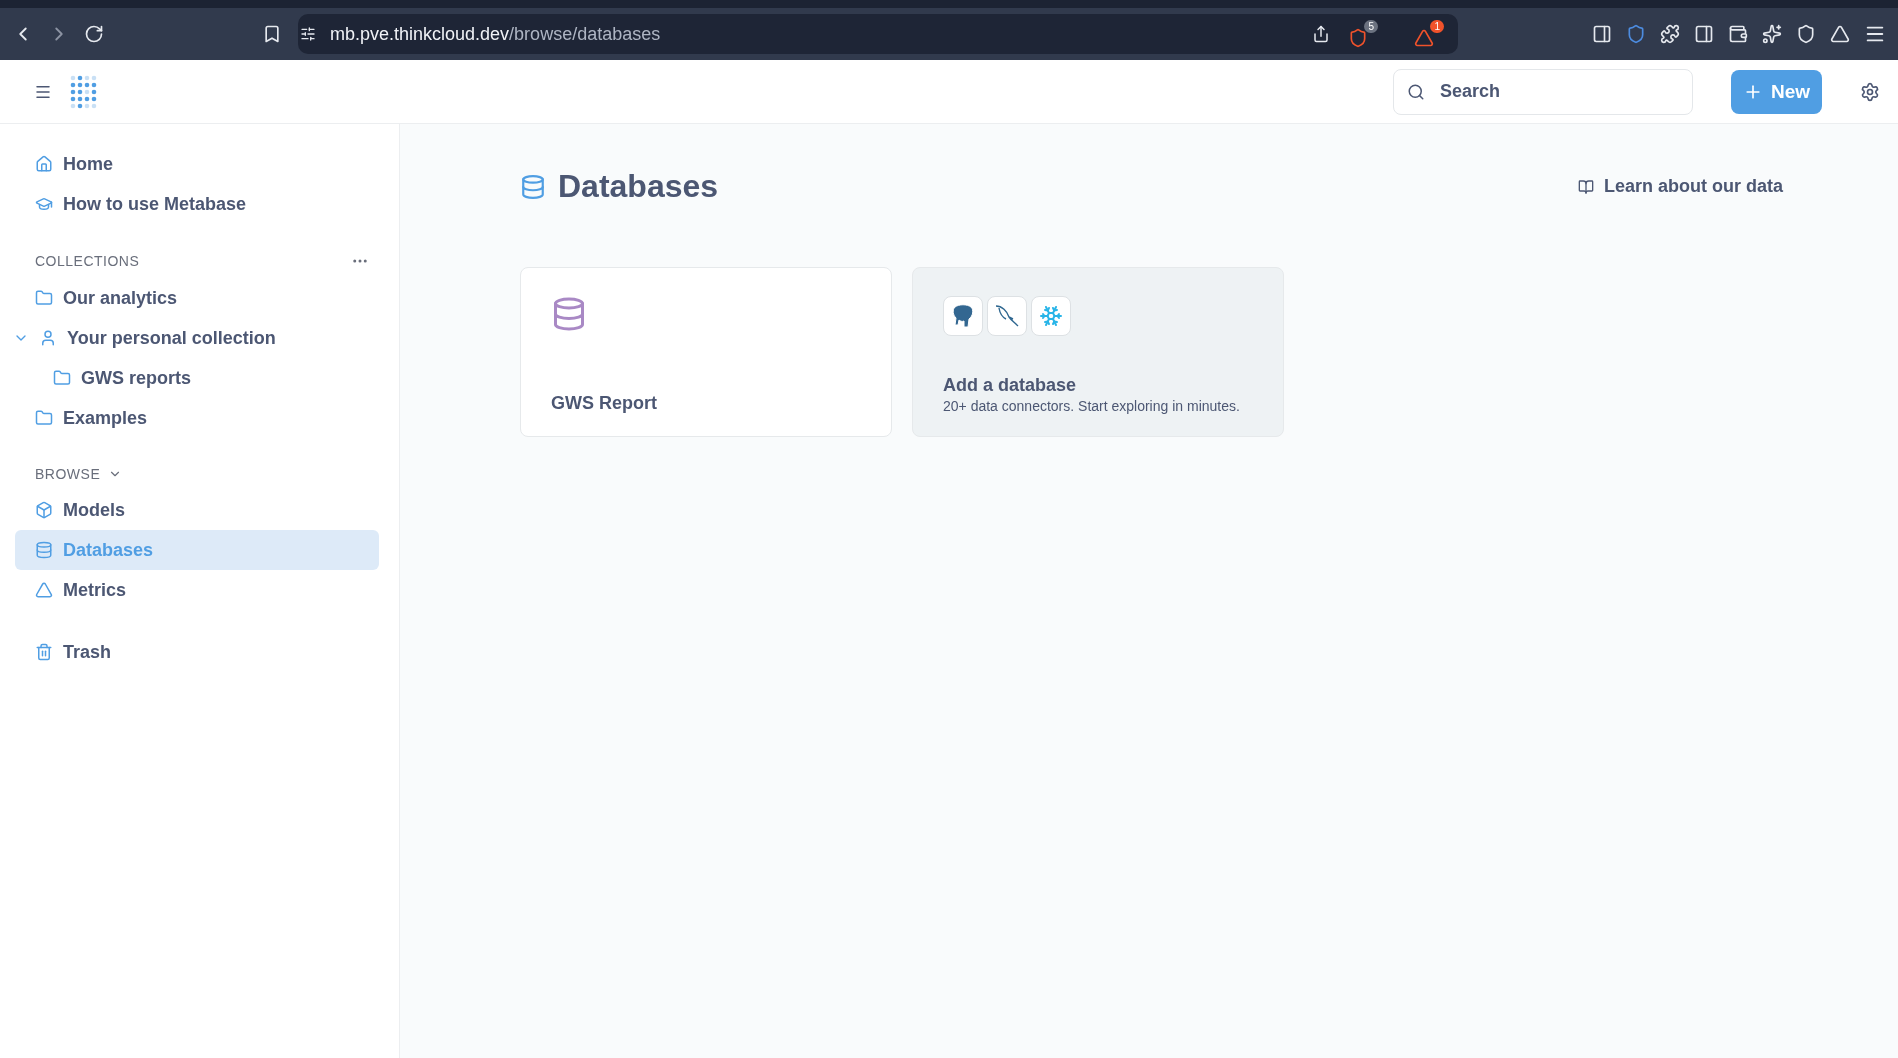 The height and width of the screenshot is (1058, 1898). What do you see at coordinates (197, 164) in the screenshot?
I see `sidebar-item: Home` at bounding box center [197, 164].